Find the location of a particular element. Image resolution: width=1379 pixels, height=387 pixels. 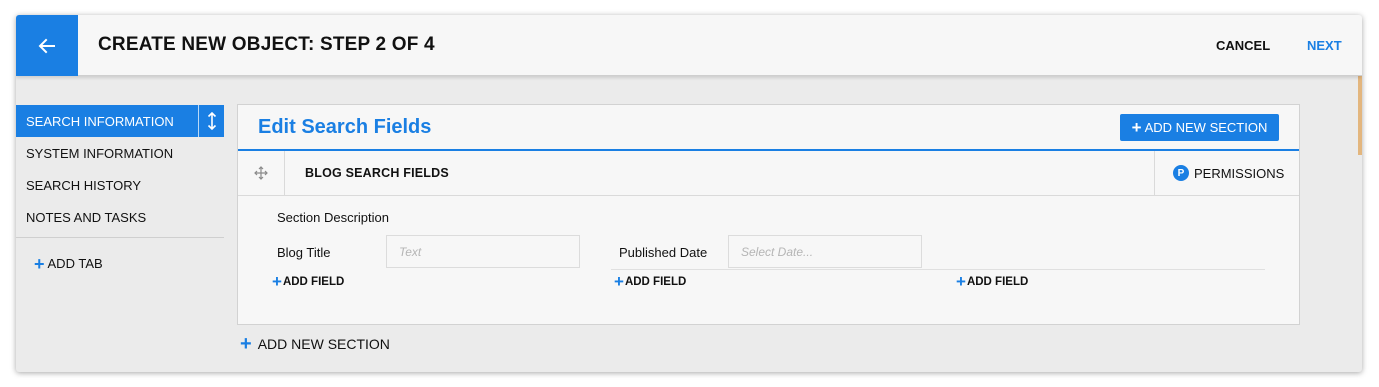

cancel-button: CANCEL is located at coordinates (1243, 45).